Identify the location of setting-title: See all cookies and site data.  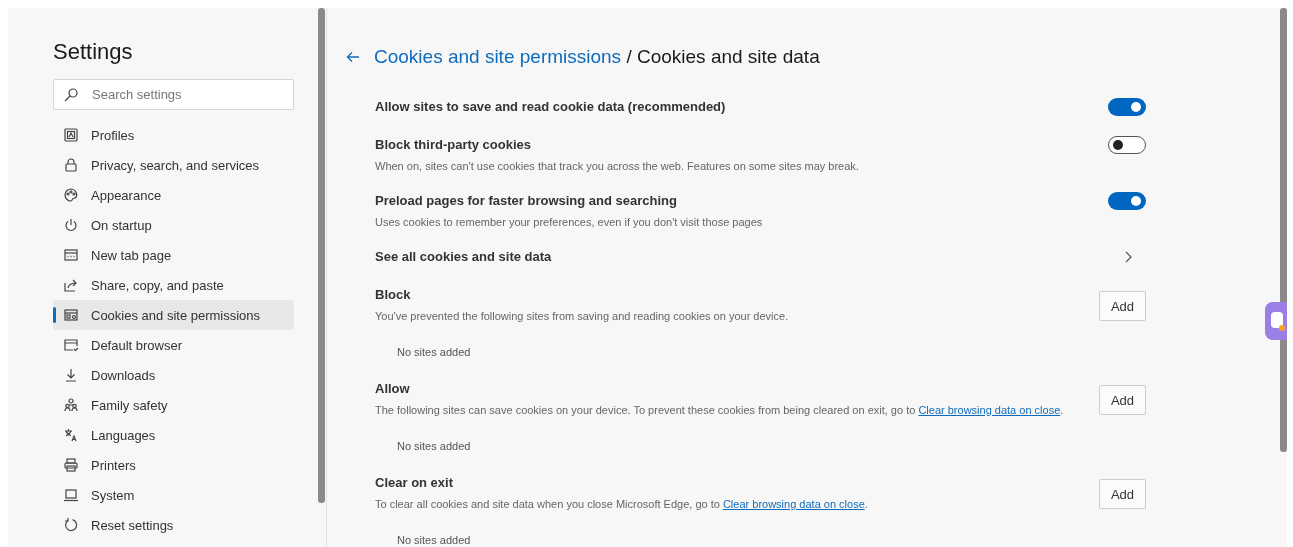
(464, 257).